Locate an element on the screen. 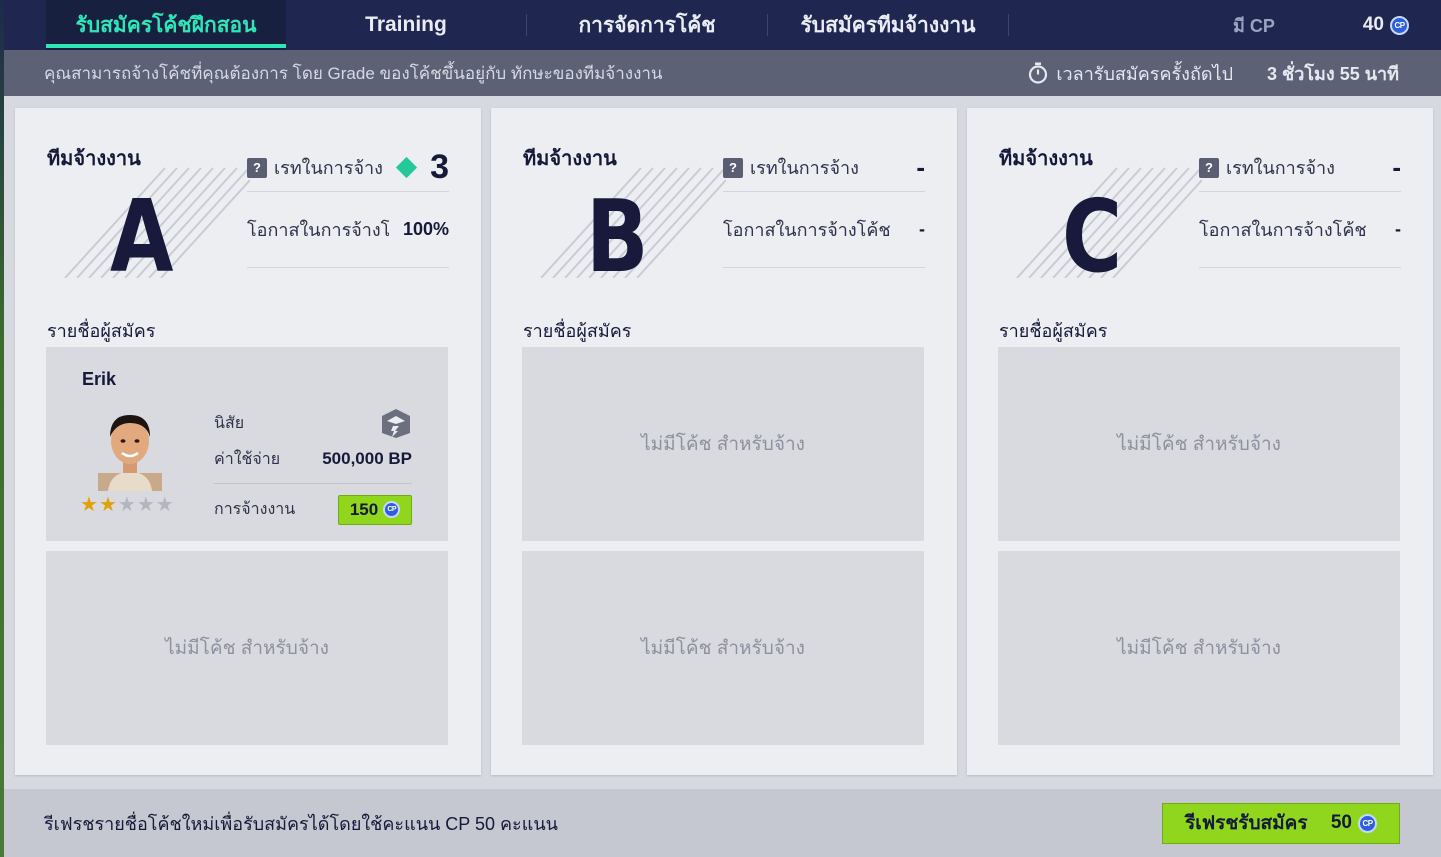 The height and width of the screenshot is (857, 1441). team-grade-letter: B is located at coordinates (617, 236).